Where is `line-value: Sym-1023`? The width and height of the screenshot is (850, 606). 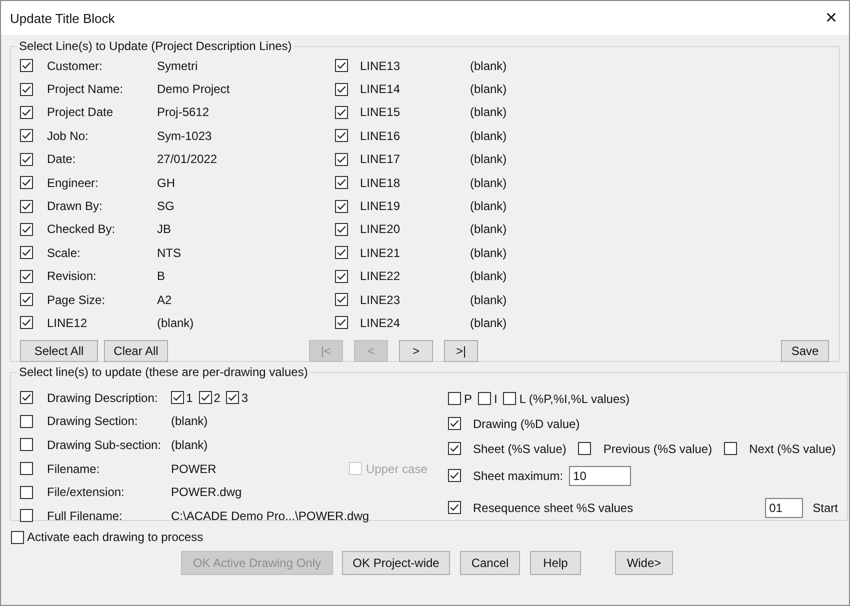
line-value: Sym-1023 is located at coordinates (184, 135).